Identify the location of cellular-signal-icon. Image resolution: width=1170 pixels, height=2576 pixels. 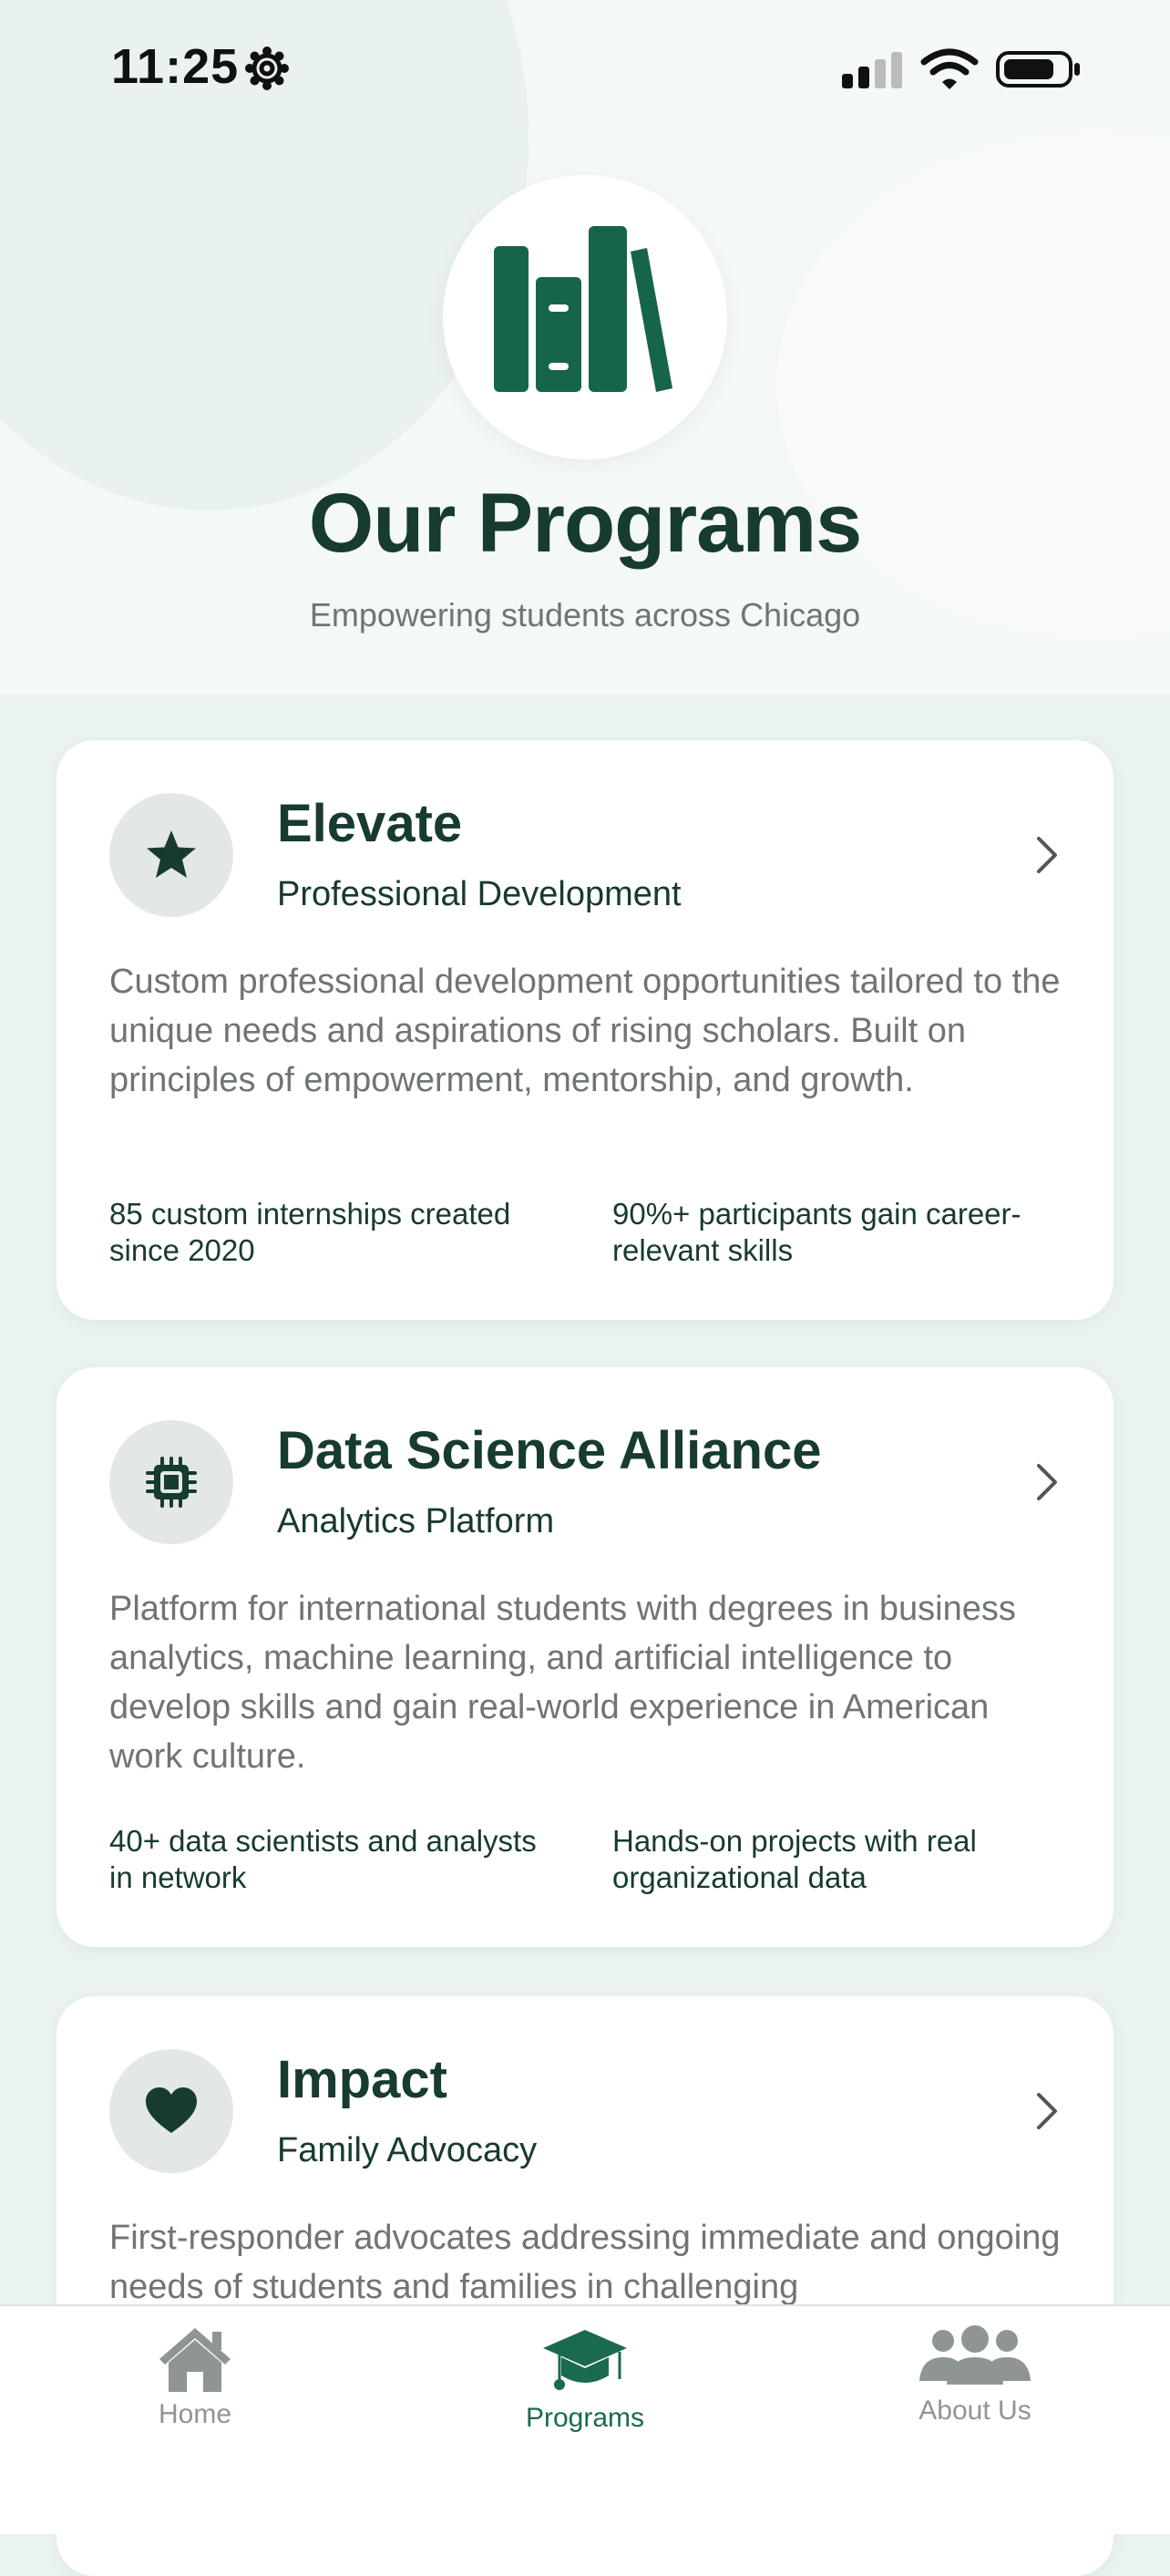
(872, 70).